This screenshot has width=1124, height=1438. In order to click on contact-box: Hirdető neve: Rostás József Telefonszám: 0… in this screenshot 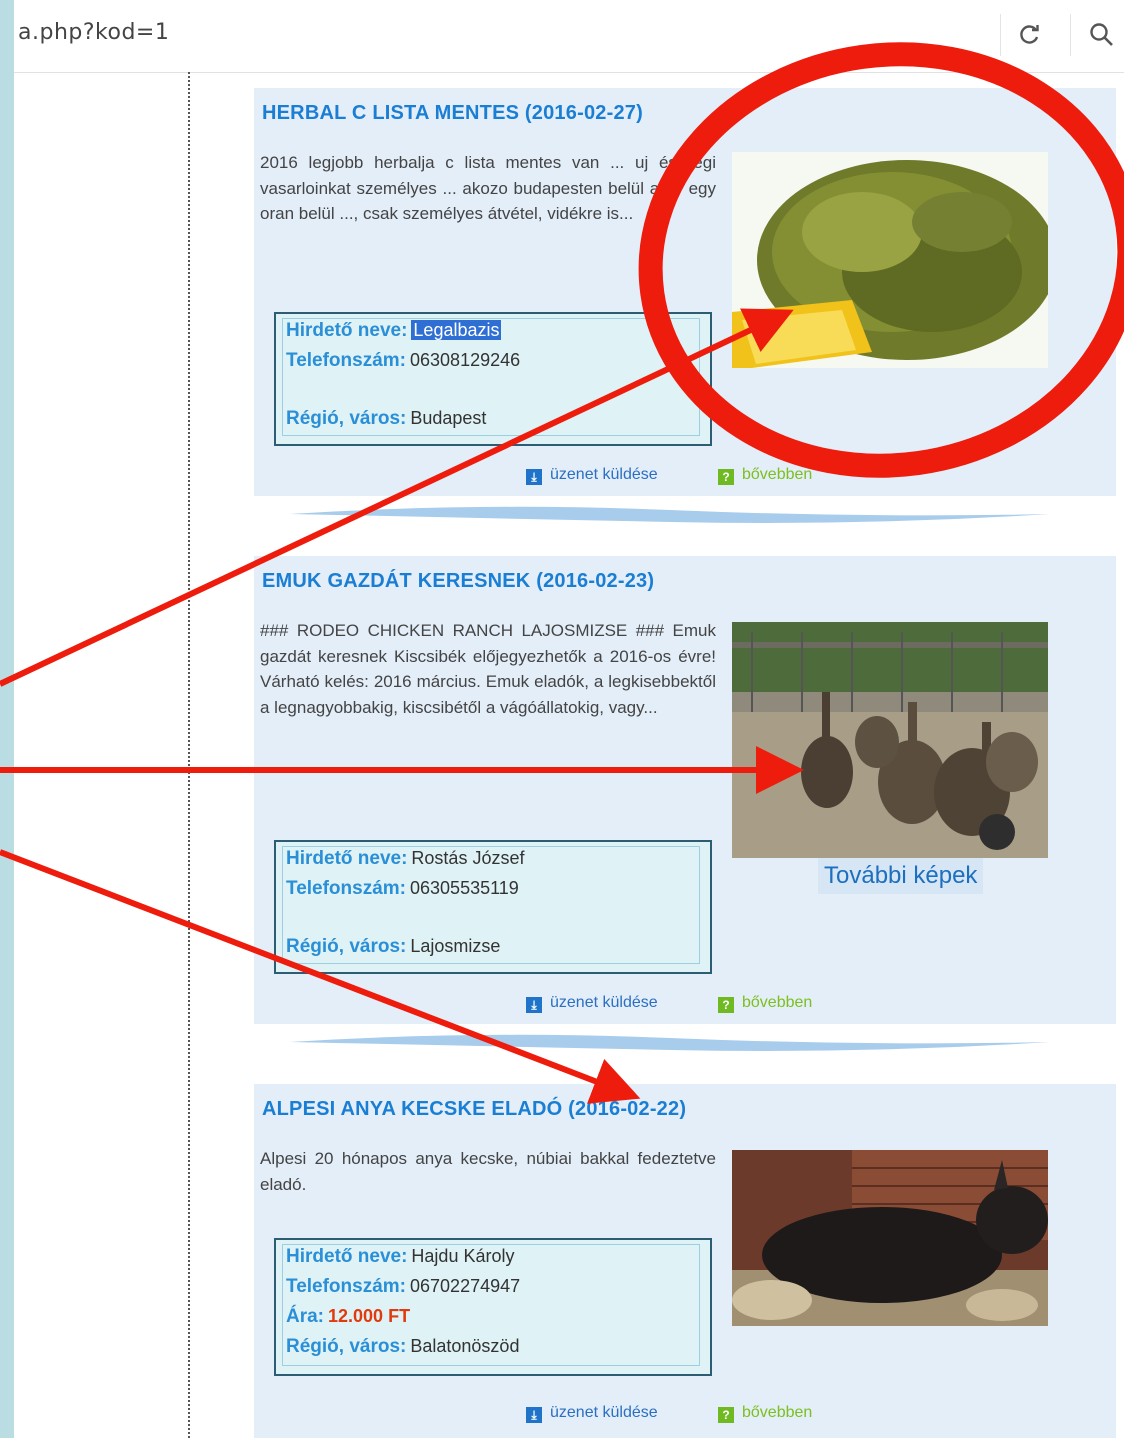, I will do `click(493, 907)`.